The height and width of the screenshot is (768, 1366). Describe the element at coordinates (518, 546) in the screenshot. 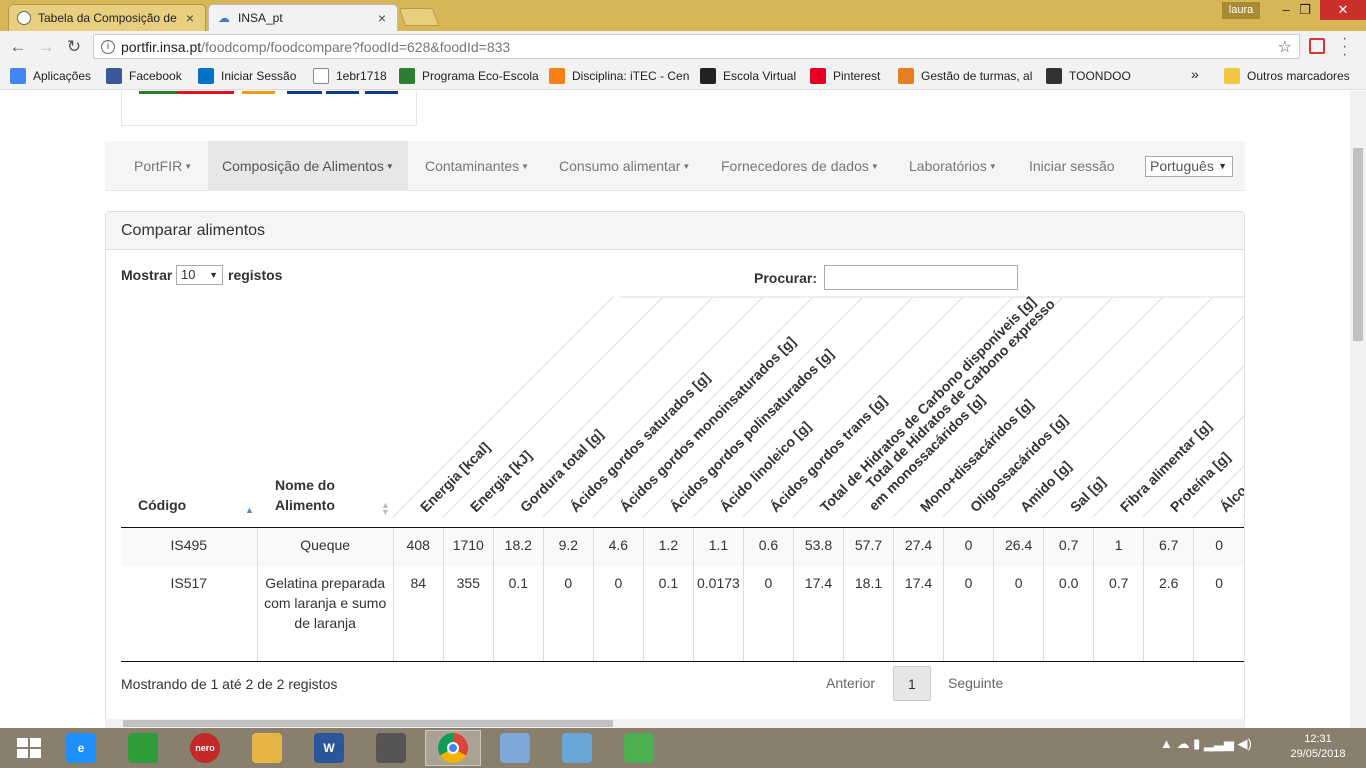

I see `cell-value: 18.2` at that location.